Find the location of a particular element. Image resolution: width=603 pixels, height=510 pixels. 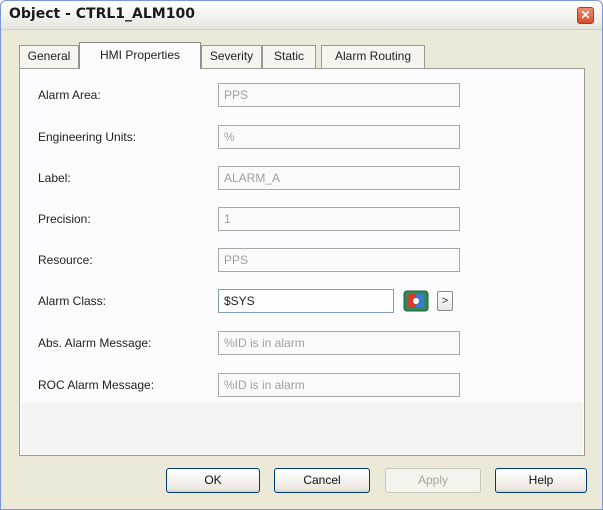

label-field: ALARM_A is located at coordinates (339, 178).